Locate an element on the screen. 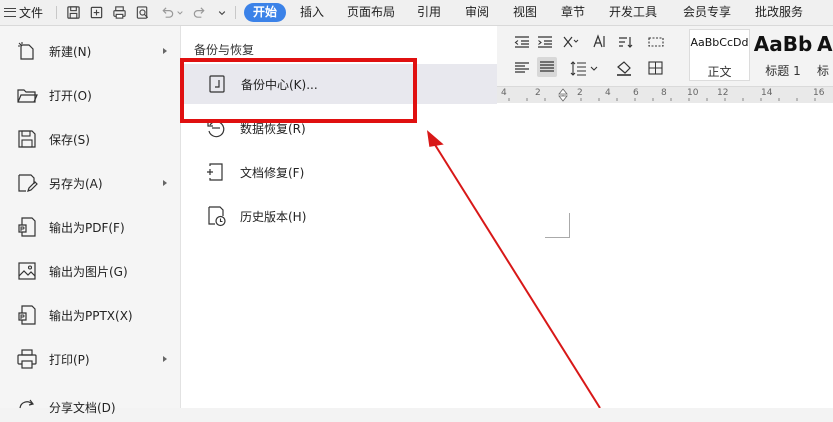 The width and height of the screenshot is (833, 422). export-image-icon is located at coordinates (27, 271).